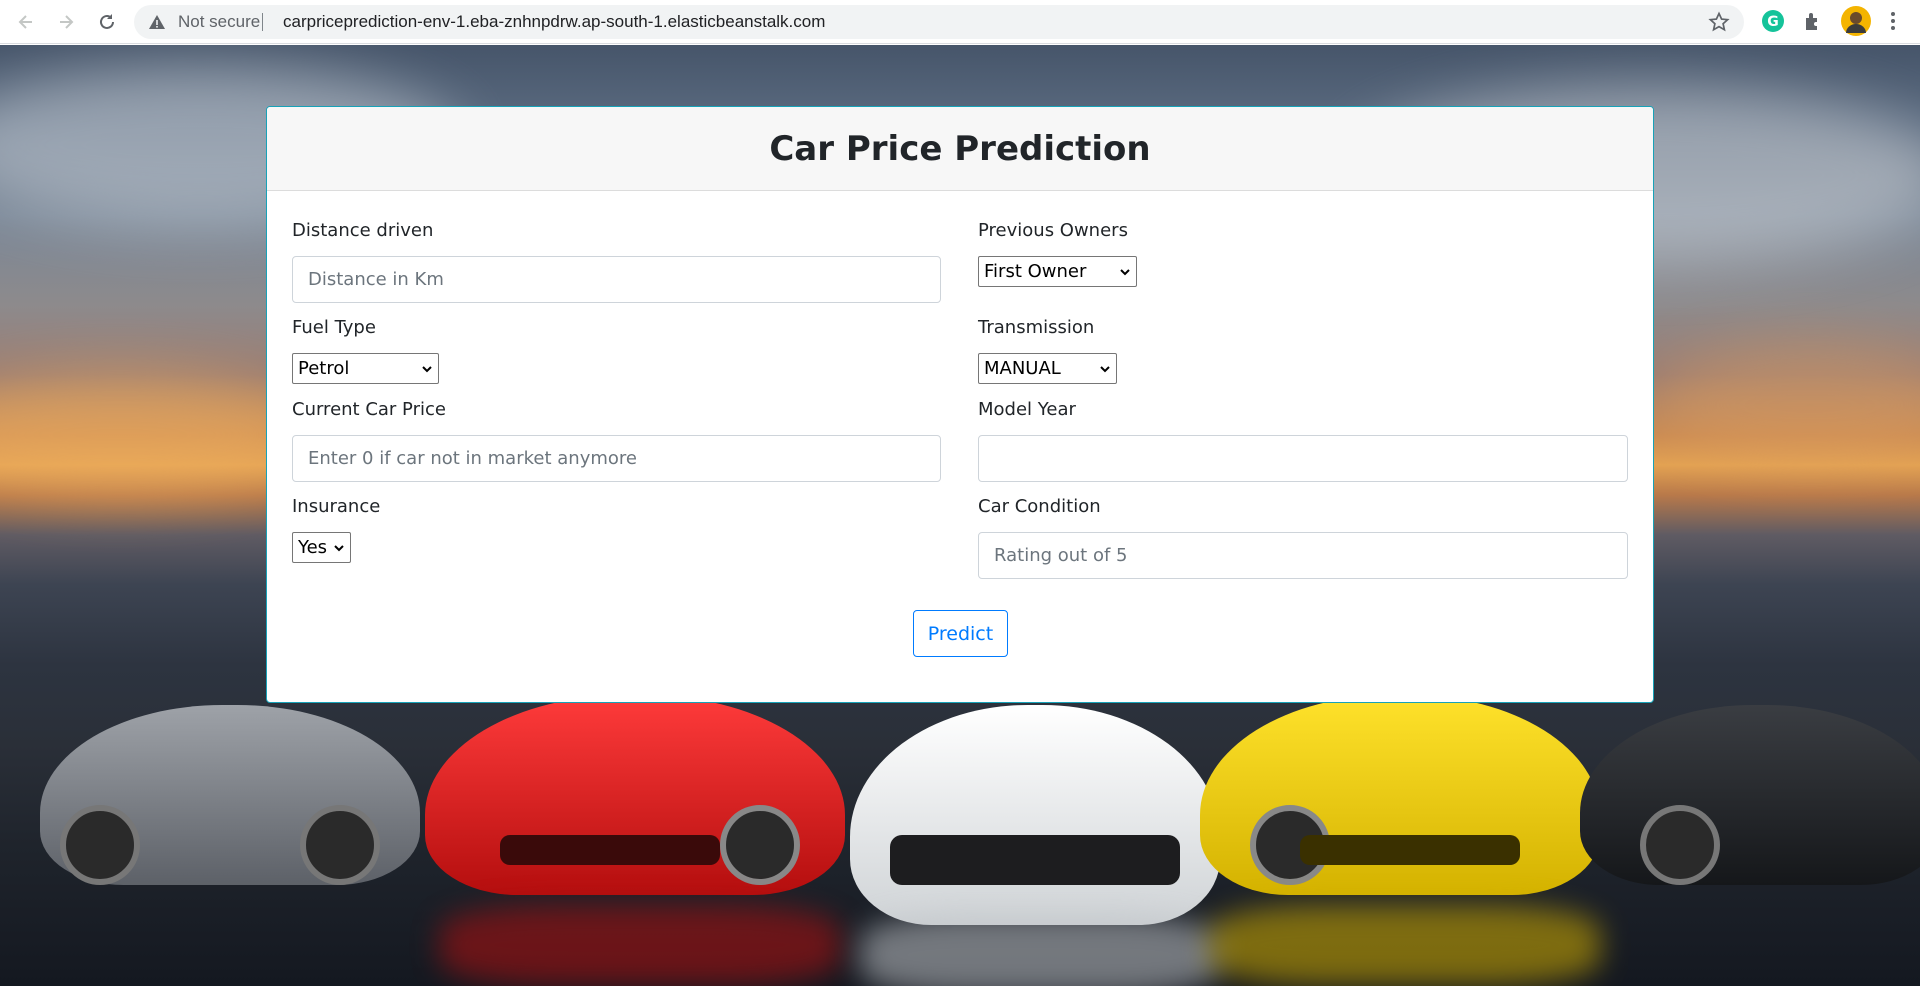  What do you see at coordinates (1053, 230) in the screenshot?
I see `previous-owners-label: Previous Owners` at bounding box center [1053, 230].